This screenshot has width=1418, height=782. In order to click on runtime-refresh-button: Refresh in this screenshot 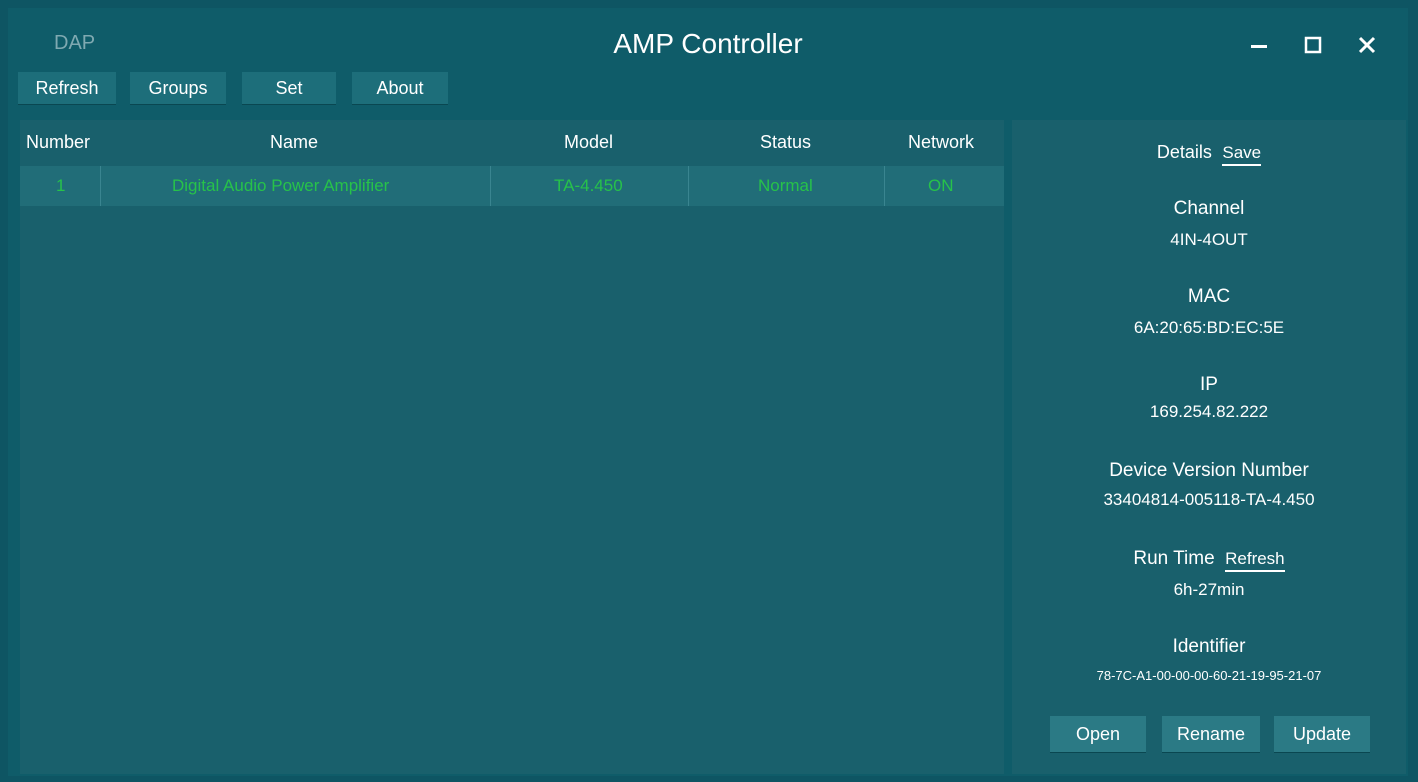, I will do `click(1255, 560)`.